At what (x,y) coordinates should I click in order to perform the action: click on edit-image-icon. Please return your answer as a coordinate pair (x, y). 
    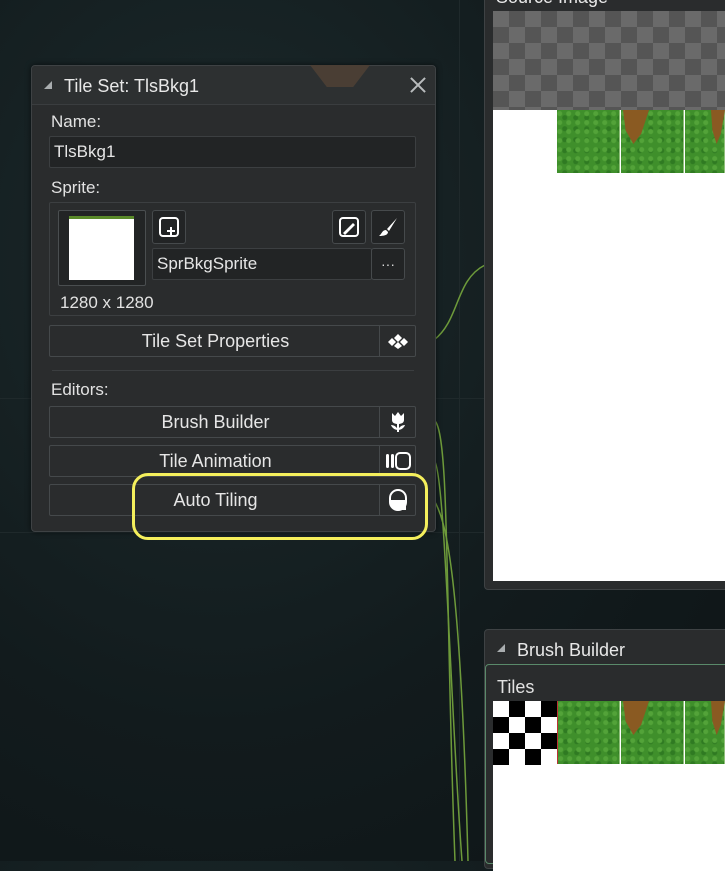
    Looking at the image, I should click on (349, 227).